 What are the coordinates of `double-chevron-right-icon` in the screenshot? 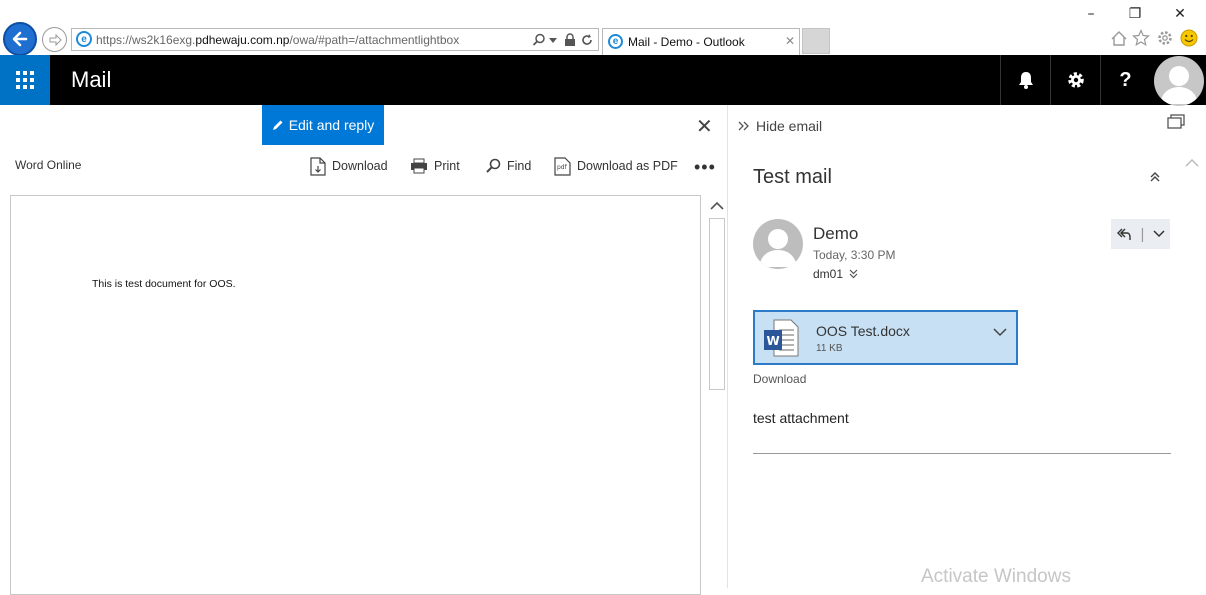 It's located at (743, 126).